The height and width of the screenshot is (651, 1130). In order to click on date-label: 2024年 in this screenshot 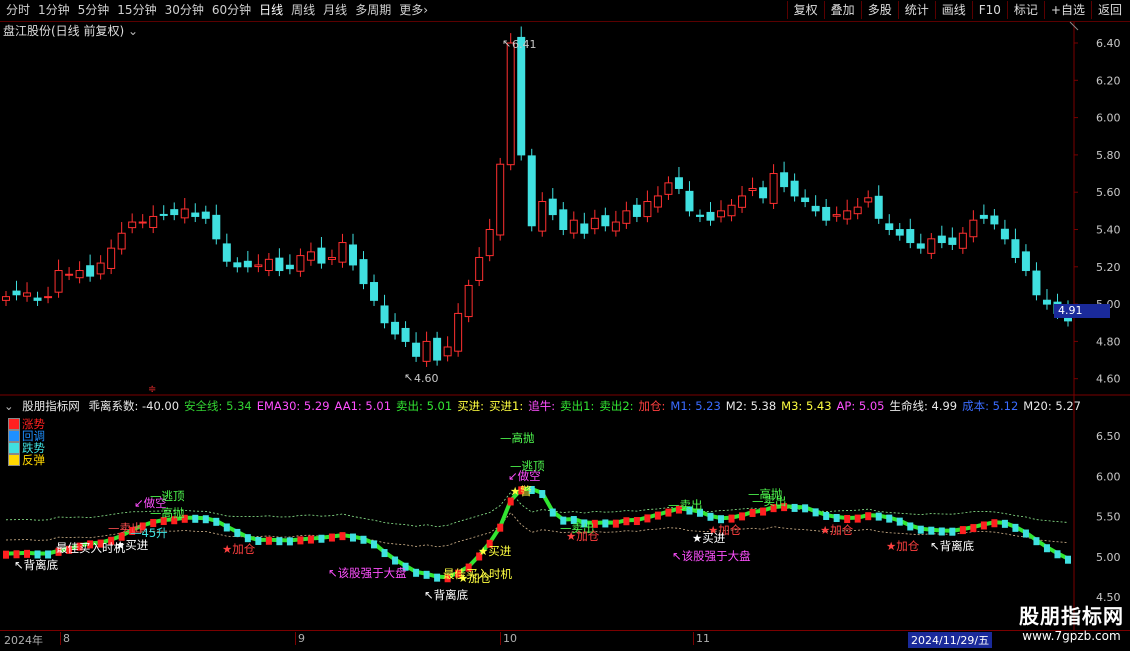, I will do `click(23, 640)`.